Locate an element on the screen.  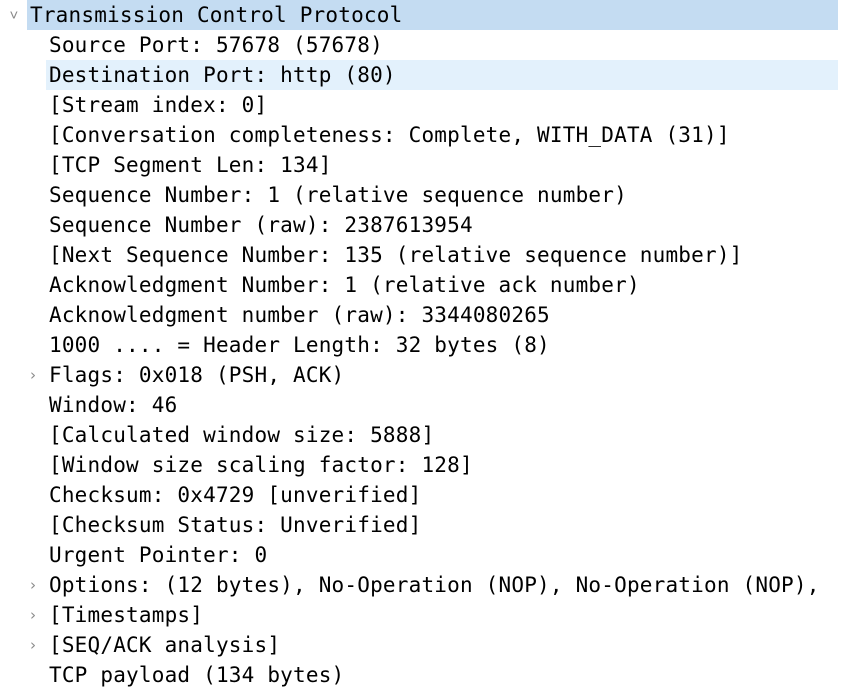
tree-node: Sequence Number (raw): 2387613954 is located at coordinates (424, 225).